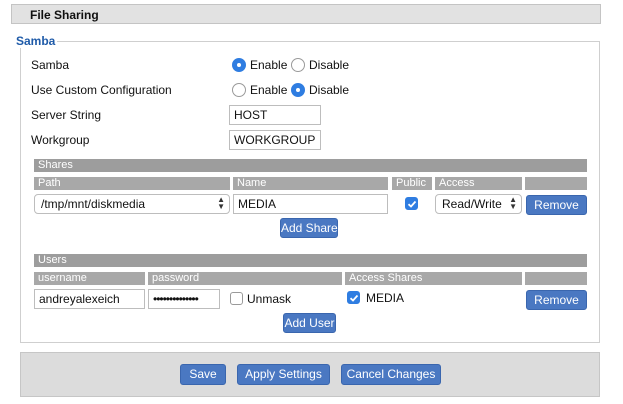  I want to click on users-col-username: username, so click(89, 278).